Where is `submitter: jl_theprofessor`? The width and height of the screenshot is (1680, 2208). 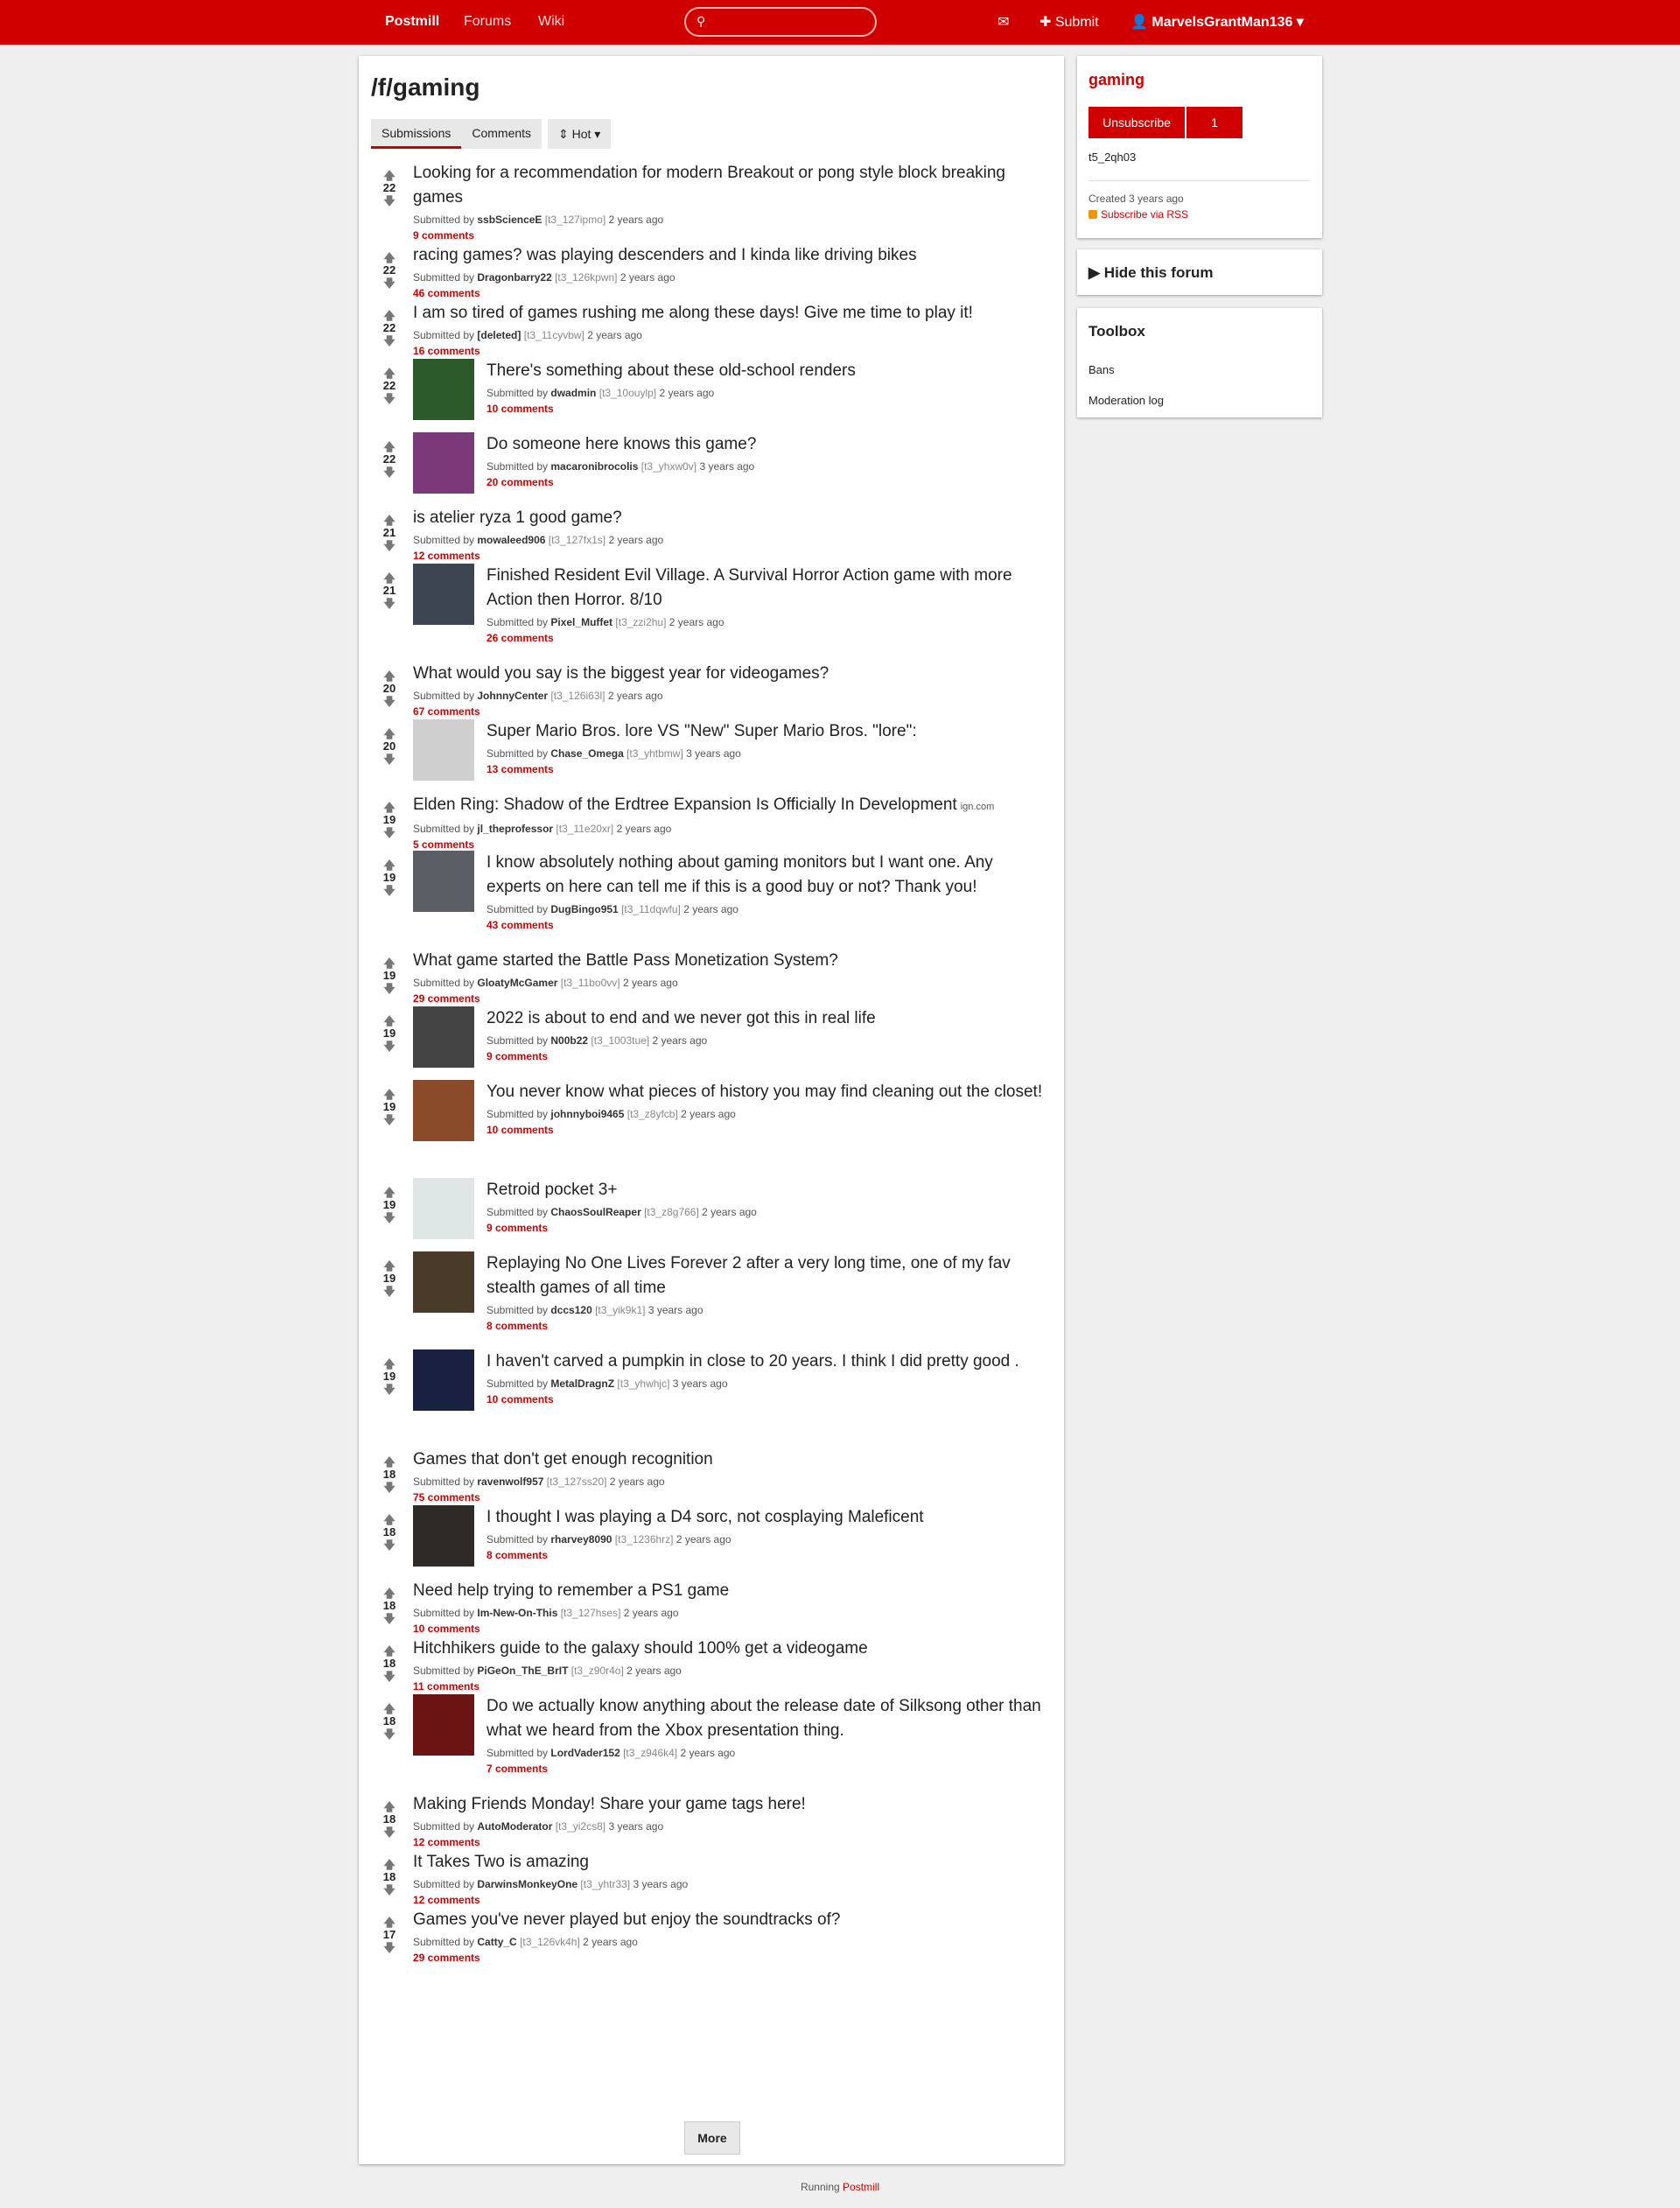
submitter: jl_theprofessor is located at coordinates (515, 829).